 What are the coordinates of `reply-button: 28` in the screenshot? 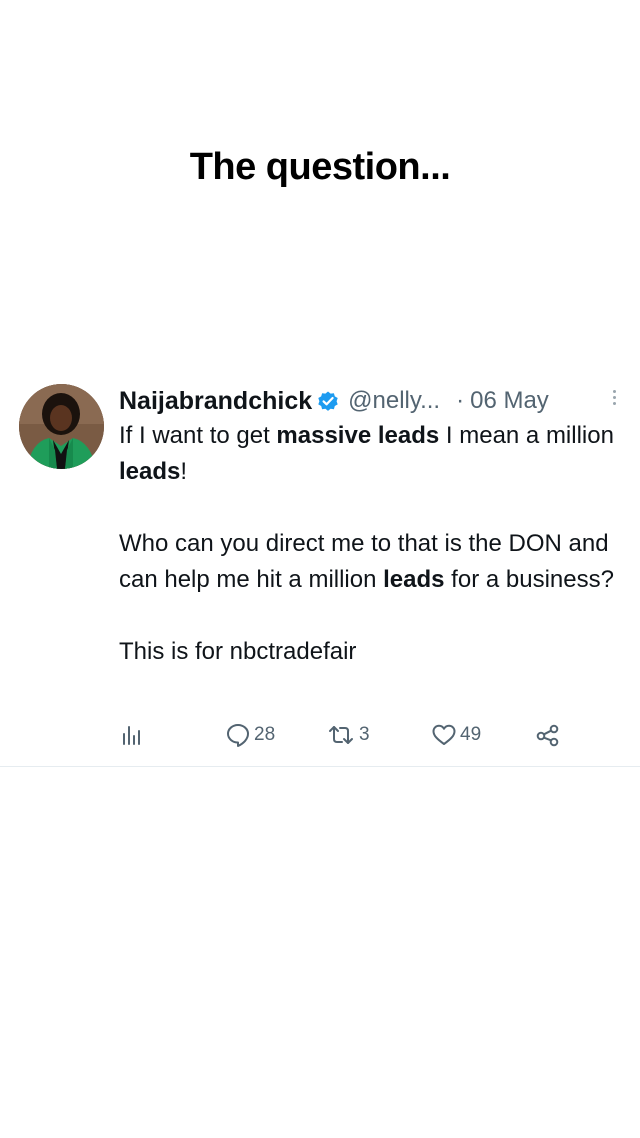 It's located at (250, 735).